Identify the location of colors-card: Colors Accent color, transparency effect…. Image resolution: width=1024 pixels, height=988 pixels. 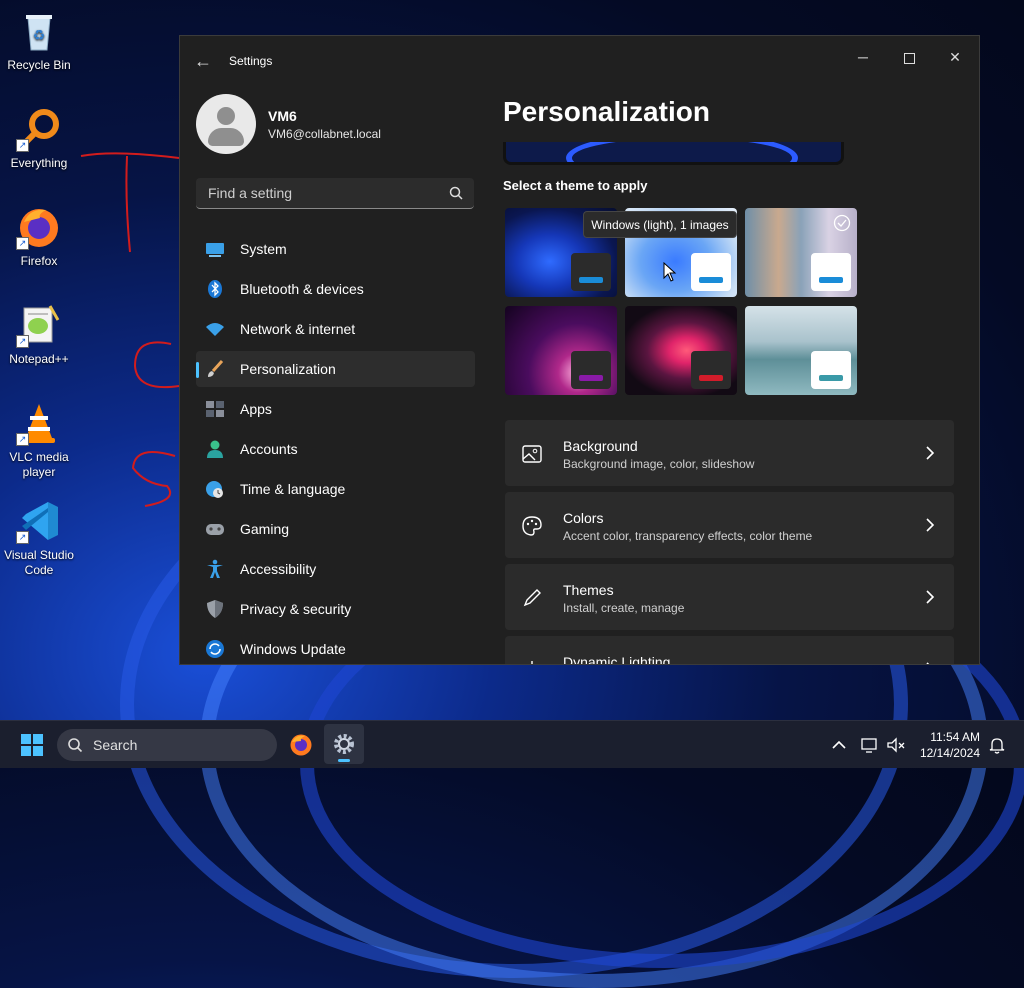
(729, 525).